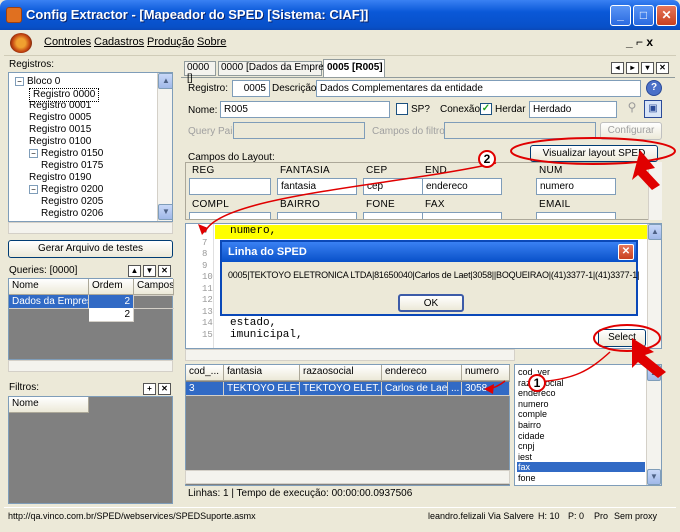 This screenshot has height=532, width=680. I want to click on status-via: Via Salvere, so click(511, 516).